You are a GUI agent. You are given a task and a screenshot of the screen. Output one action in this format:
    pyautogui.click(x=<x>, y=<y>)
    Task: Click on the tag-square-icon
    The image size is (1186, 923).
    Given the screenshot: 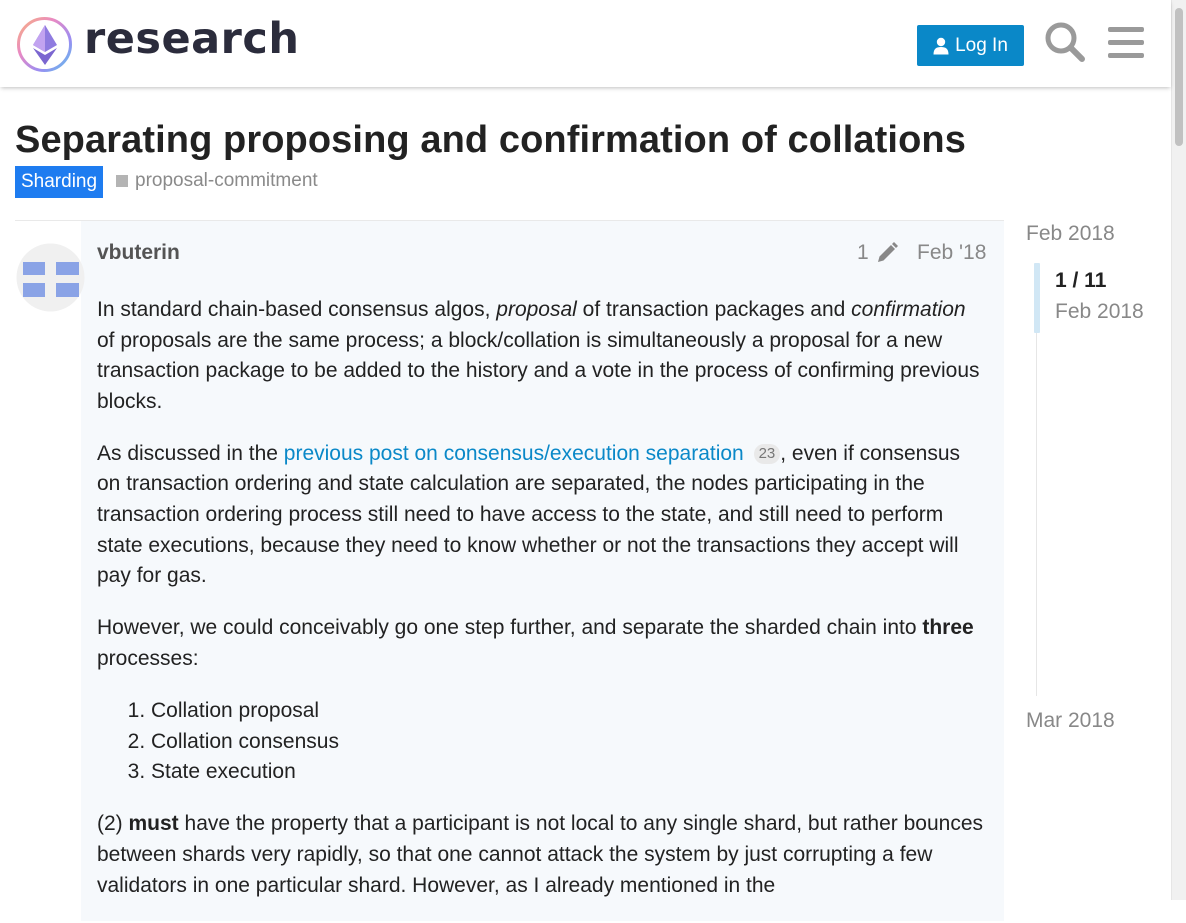 What is the action you would take?
    pyautogui.click(x=122, y=181)
    